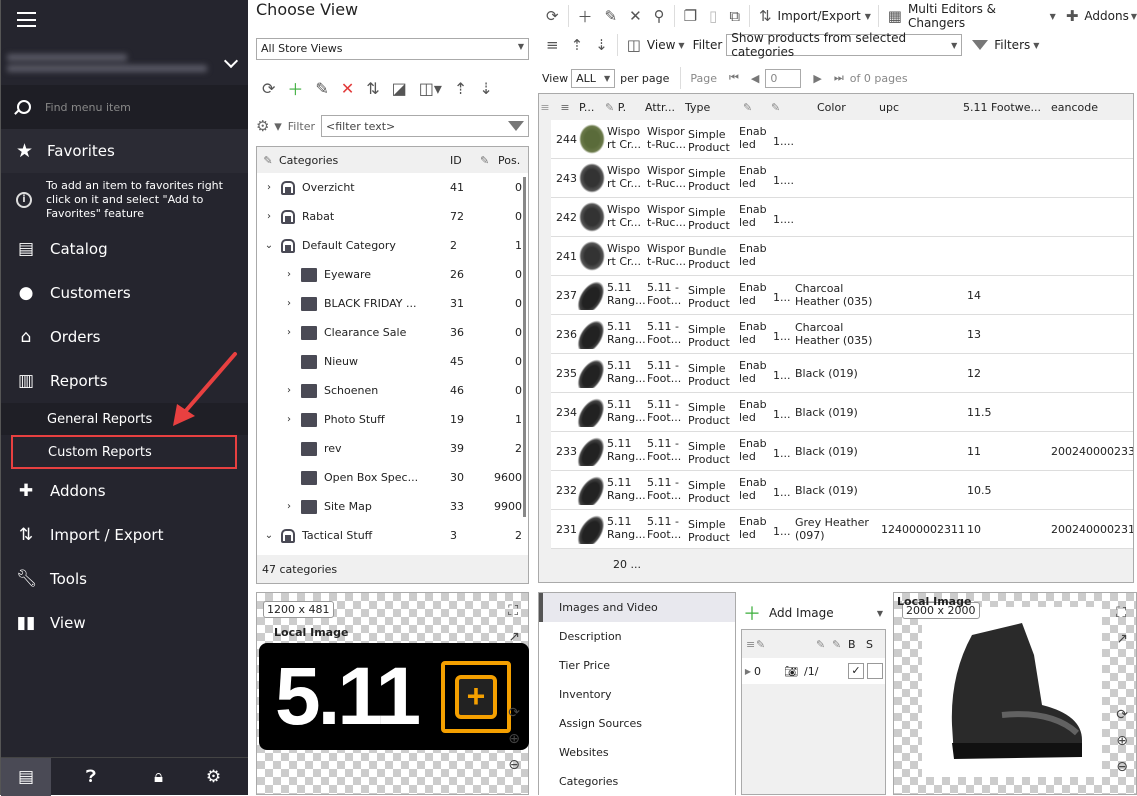 The height and width of the screenshot is (796, 1137). Describe the element at coordinates (593, 78) in the screenshot. I see `per-page-select: ALL ▼` at that location.